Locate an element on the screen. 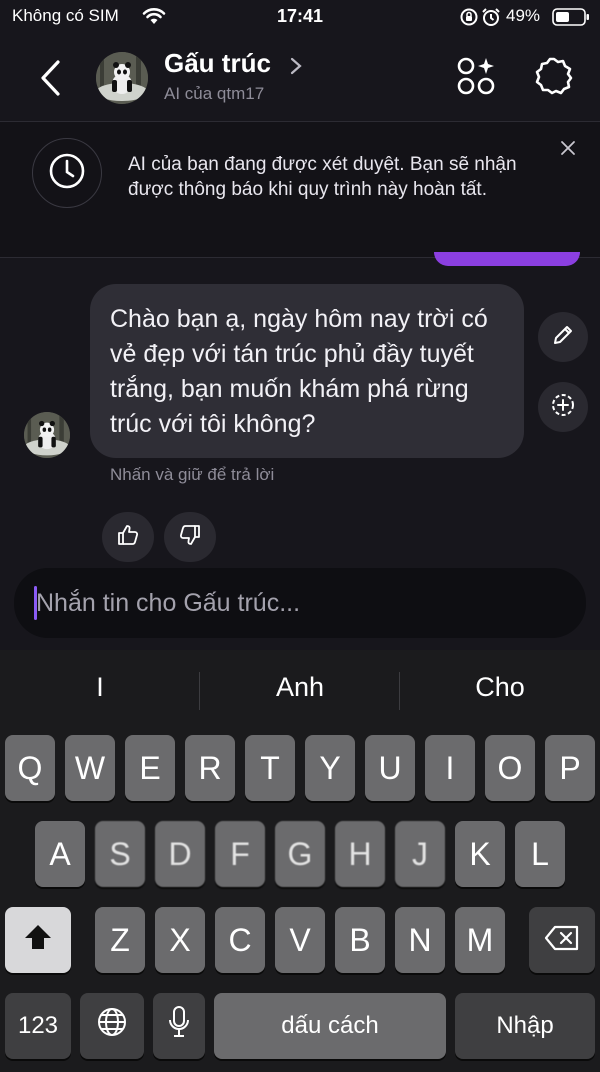 Image resolution: width=600 pixels, height=1072 pixels. key-v: V is located at coordinates (300, 940).